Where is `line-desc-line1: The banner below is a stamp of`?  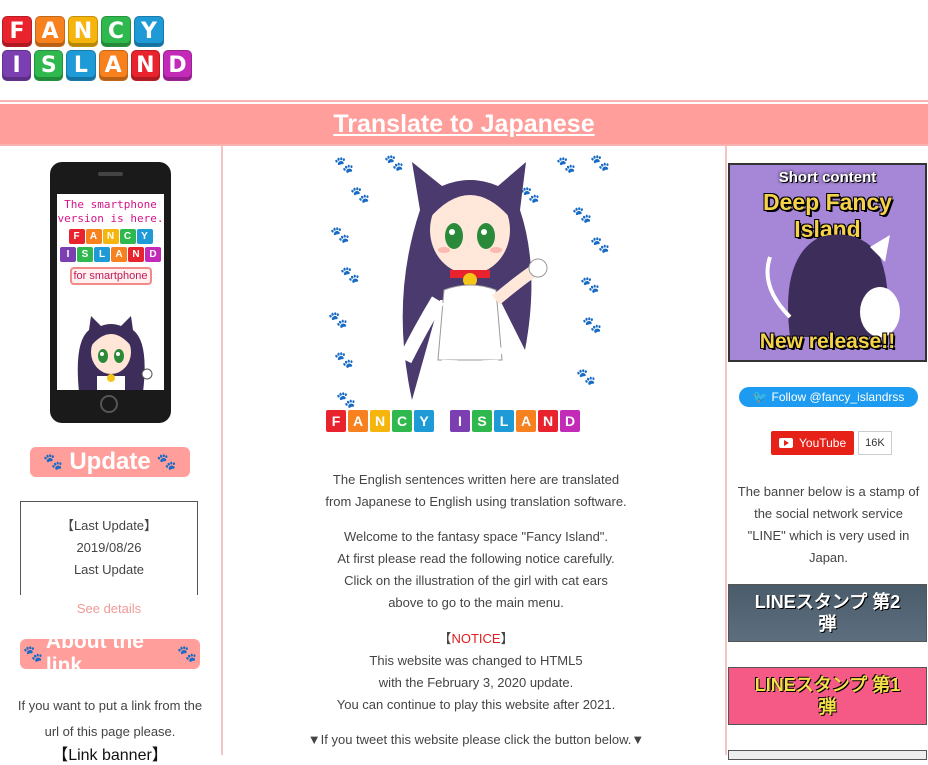
line-desc-line1: The banner below is a stamp of is located at coordinates (828, 491).